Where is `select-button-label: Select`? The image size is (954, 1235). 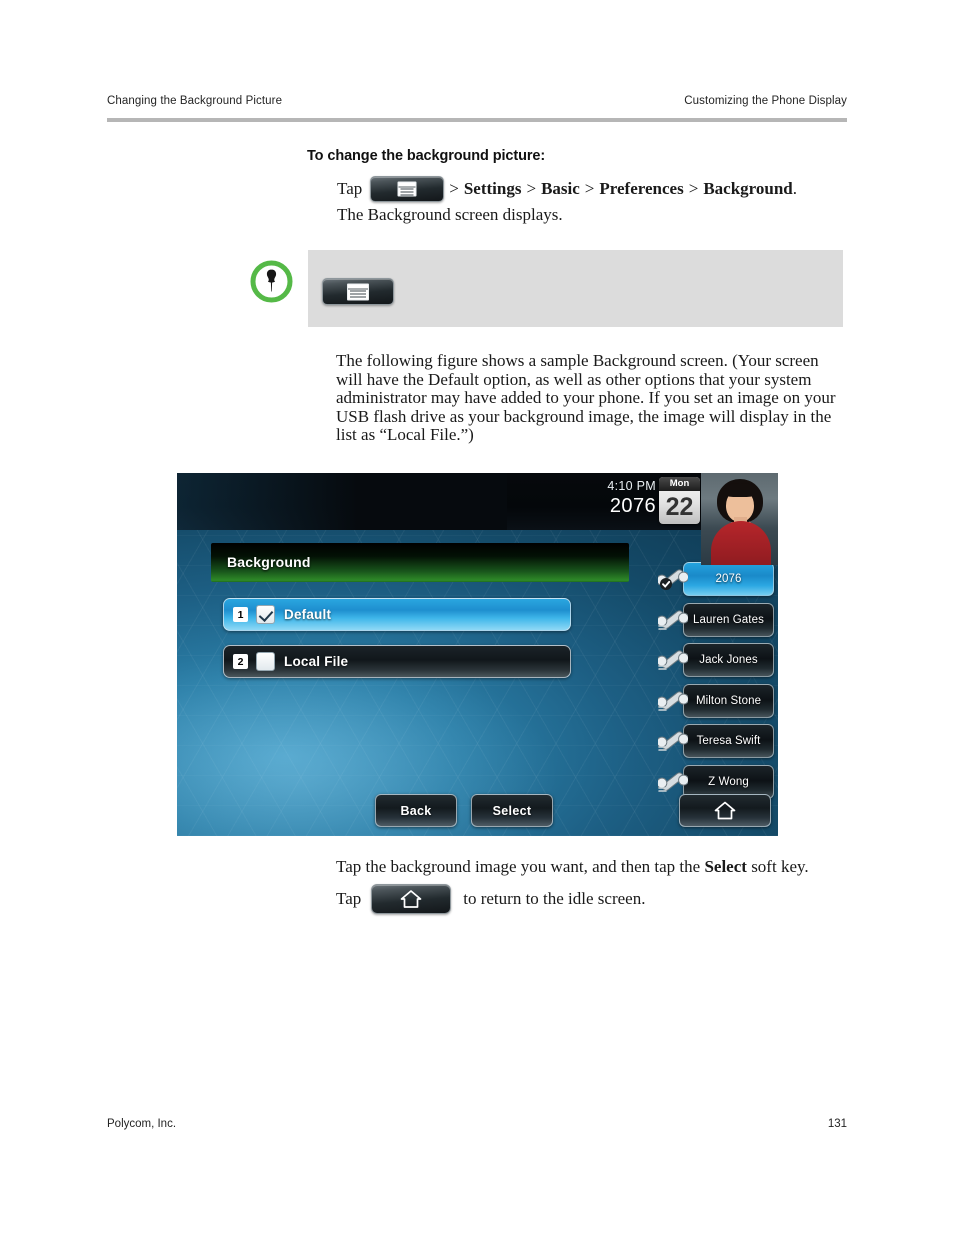 select-button-label: Select is located at coordinates (512, 810).